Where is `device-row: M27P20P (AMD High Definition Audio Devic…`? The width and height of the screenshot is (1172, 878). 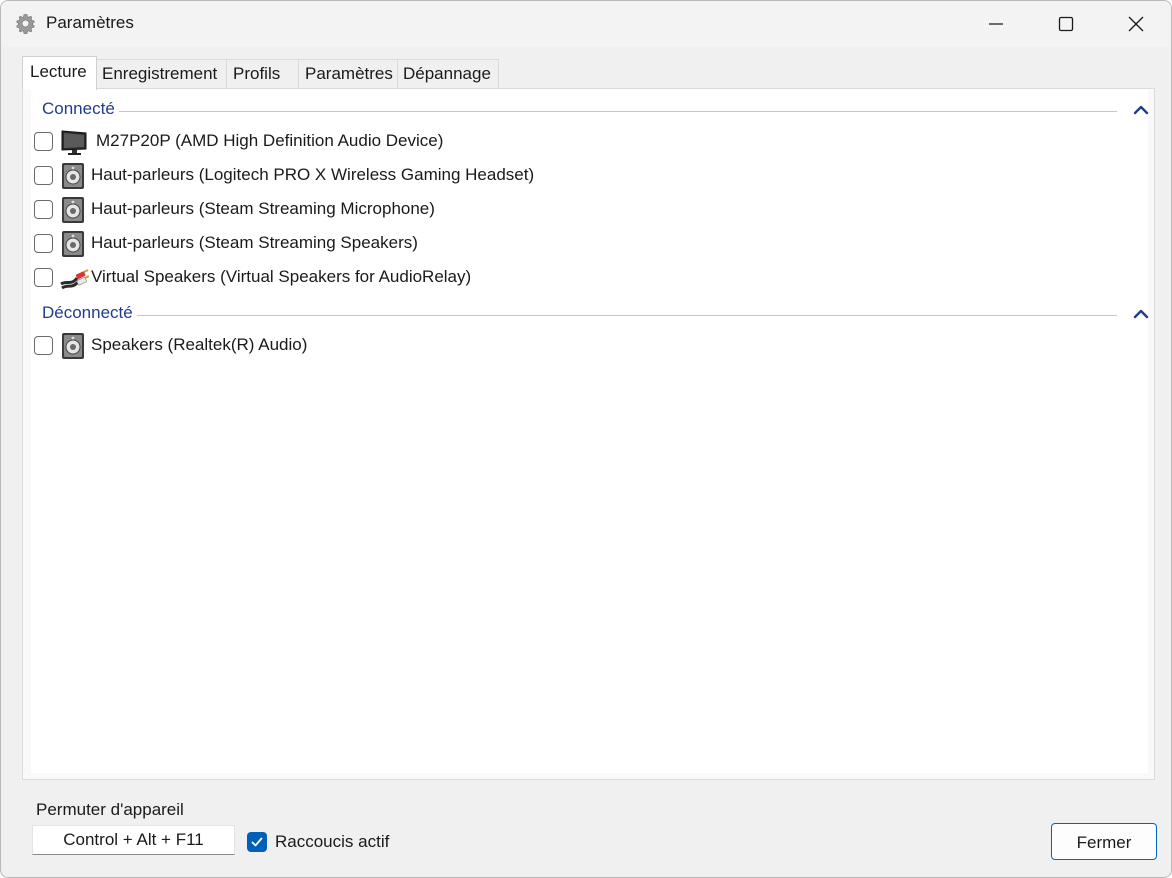 device-row: M27P20P (AMD High Definition Audio Devic… is located at coordinates (584, 142).